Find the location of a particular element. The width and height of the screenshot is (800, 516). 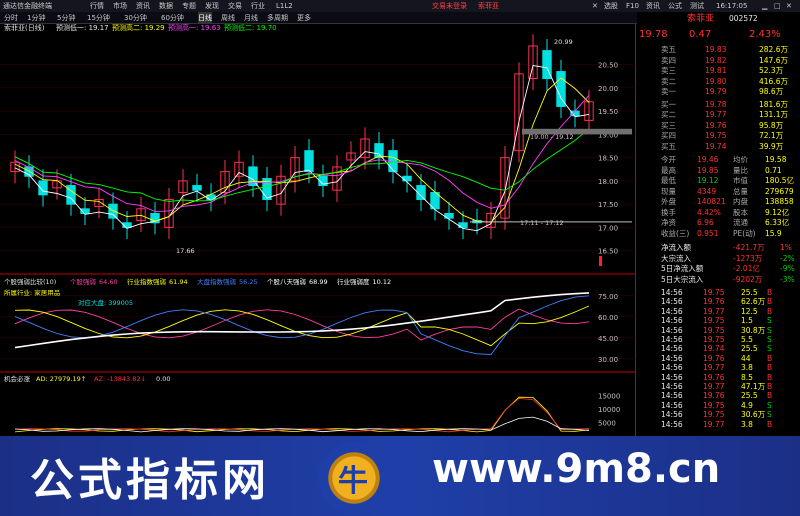

menu-l1l2: L1L2 is located at coordinates (284, 6).